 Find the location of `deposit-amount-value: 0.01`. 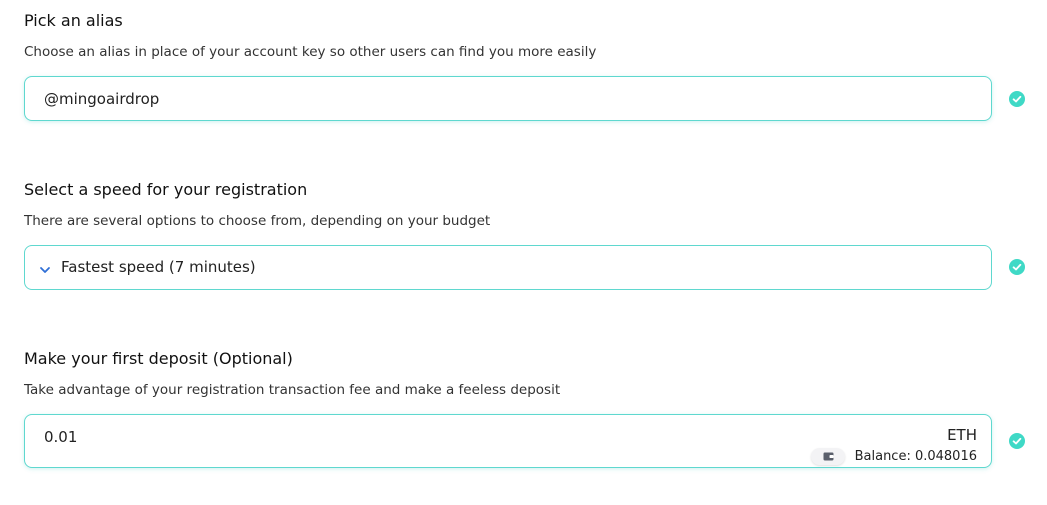

deposit-amount-value: 0.01 is located at coordinates (61, 437).